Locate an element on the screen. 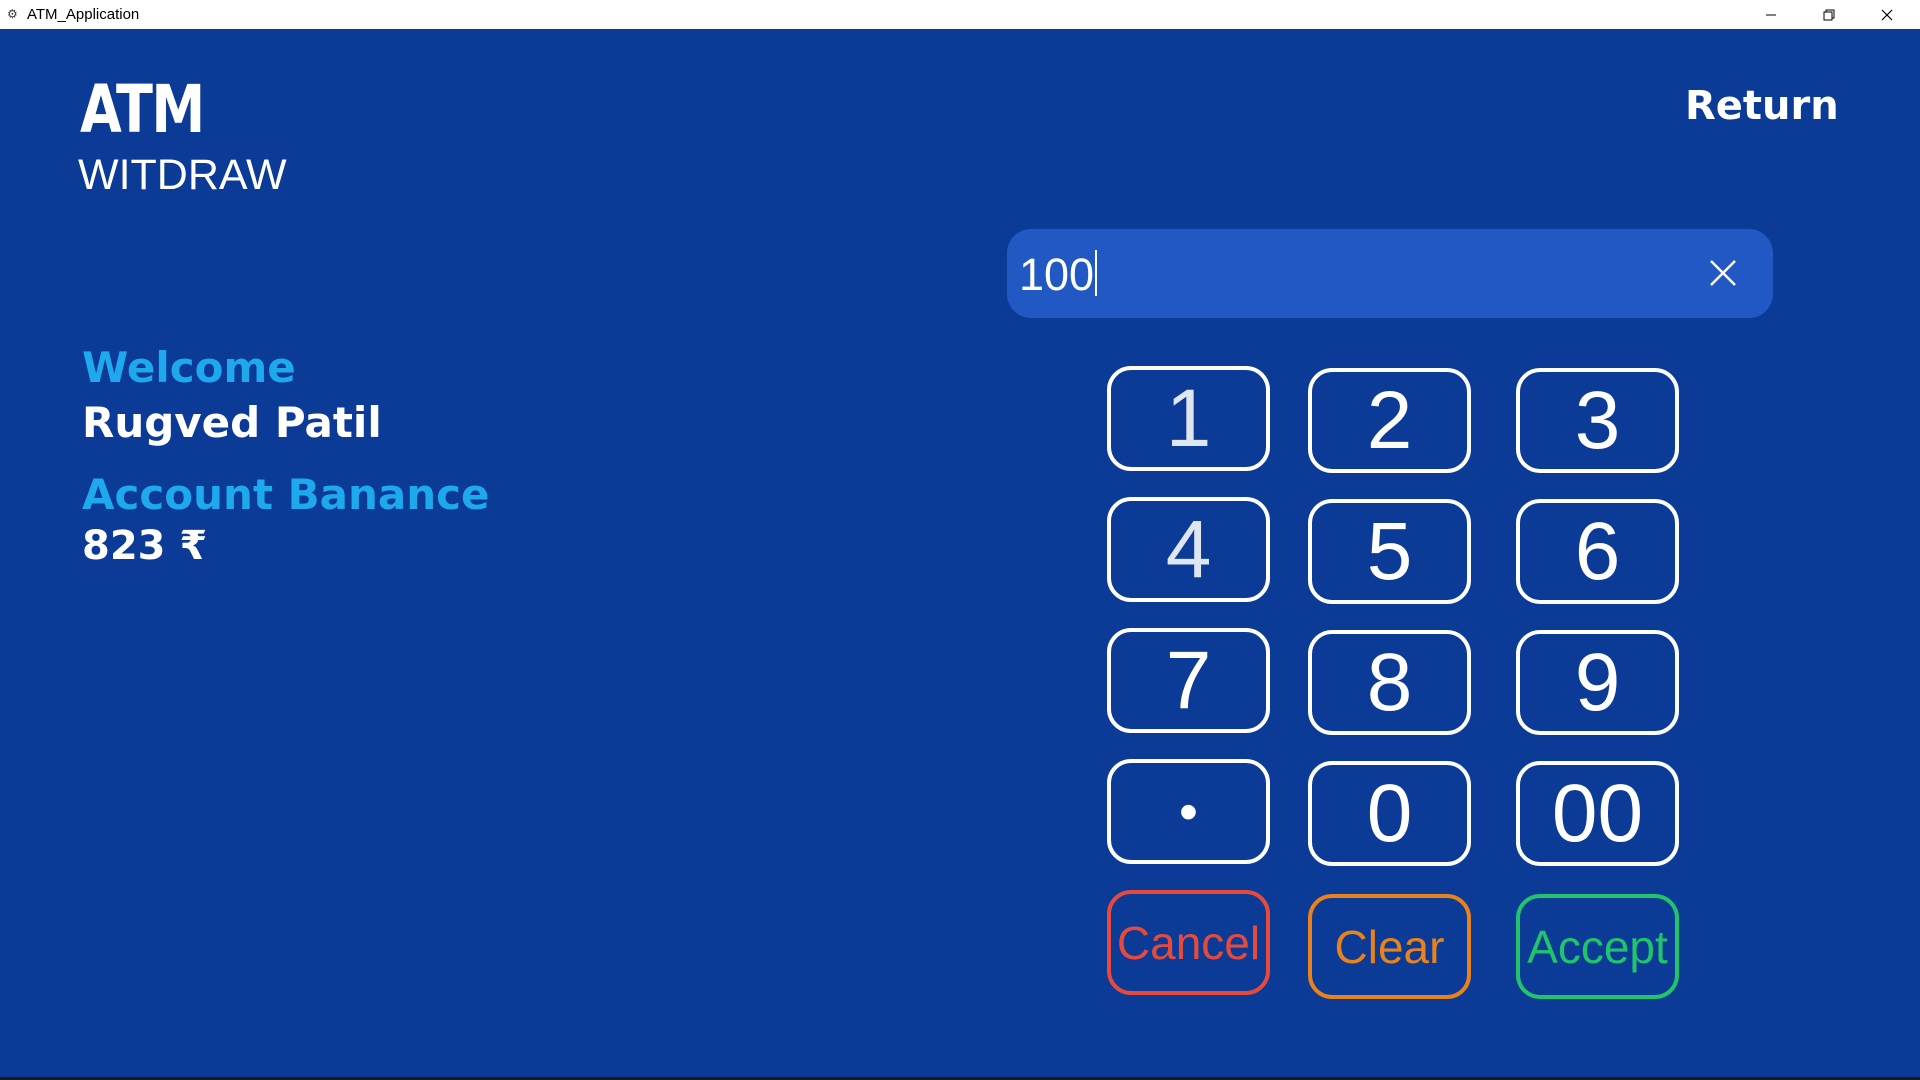 The image size is (1920, 1080). balance-value: 823 ₹ is located at coordinates (145, 546).